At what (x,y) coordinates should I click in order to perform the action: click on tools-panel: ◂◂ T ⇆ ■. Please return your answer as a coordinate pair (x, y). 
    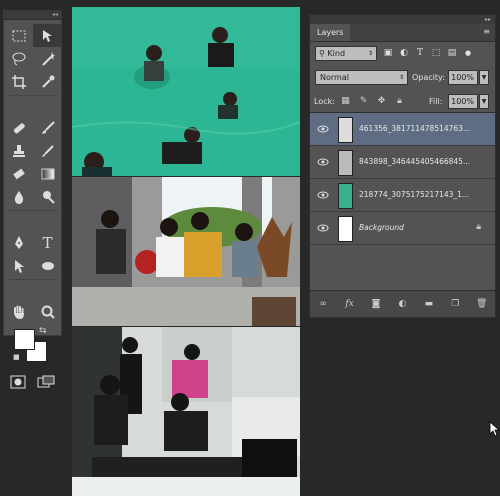
    Looking at the image, I should click on (32, 199).